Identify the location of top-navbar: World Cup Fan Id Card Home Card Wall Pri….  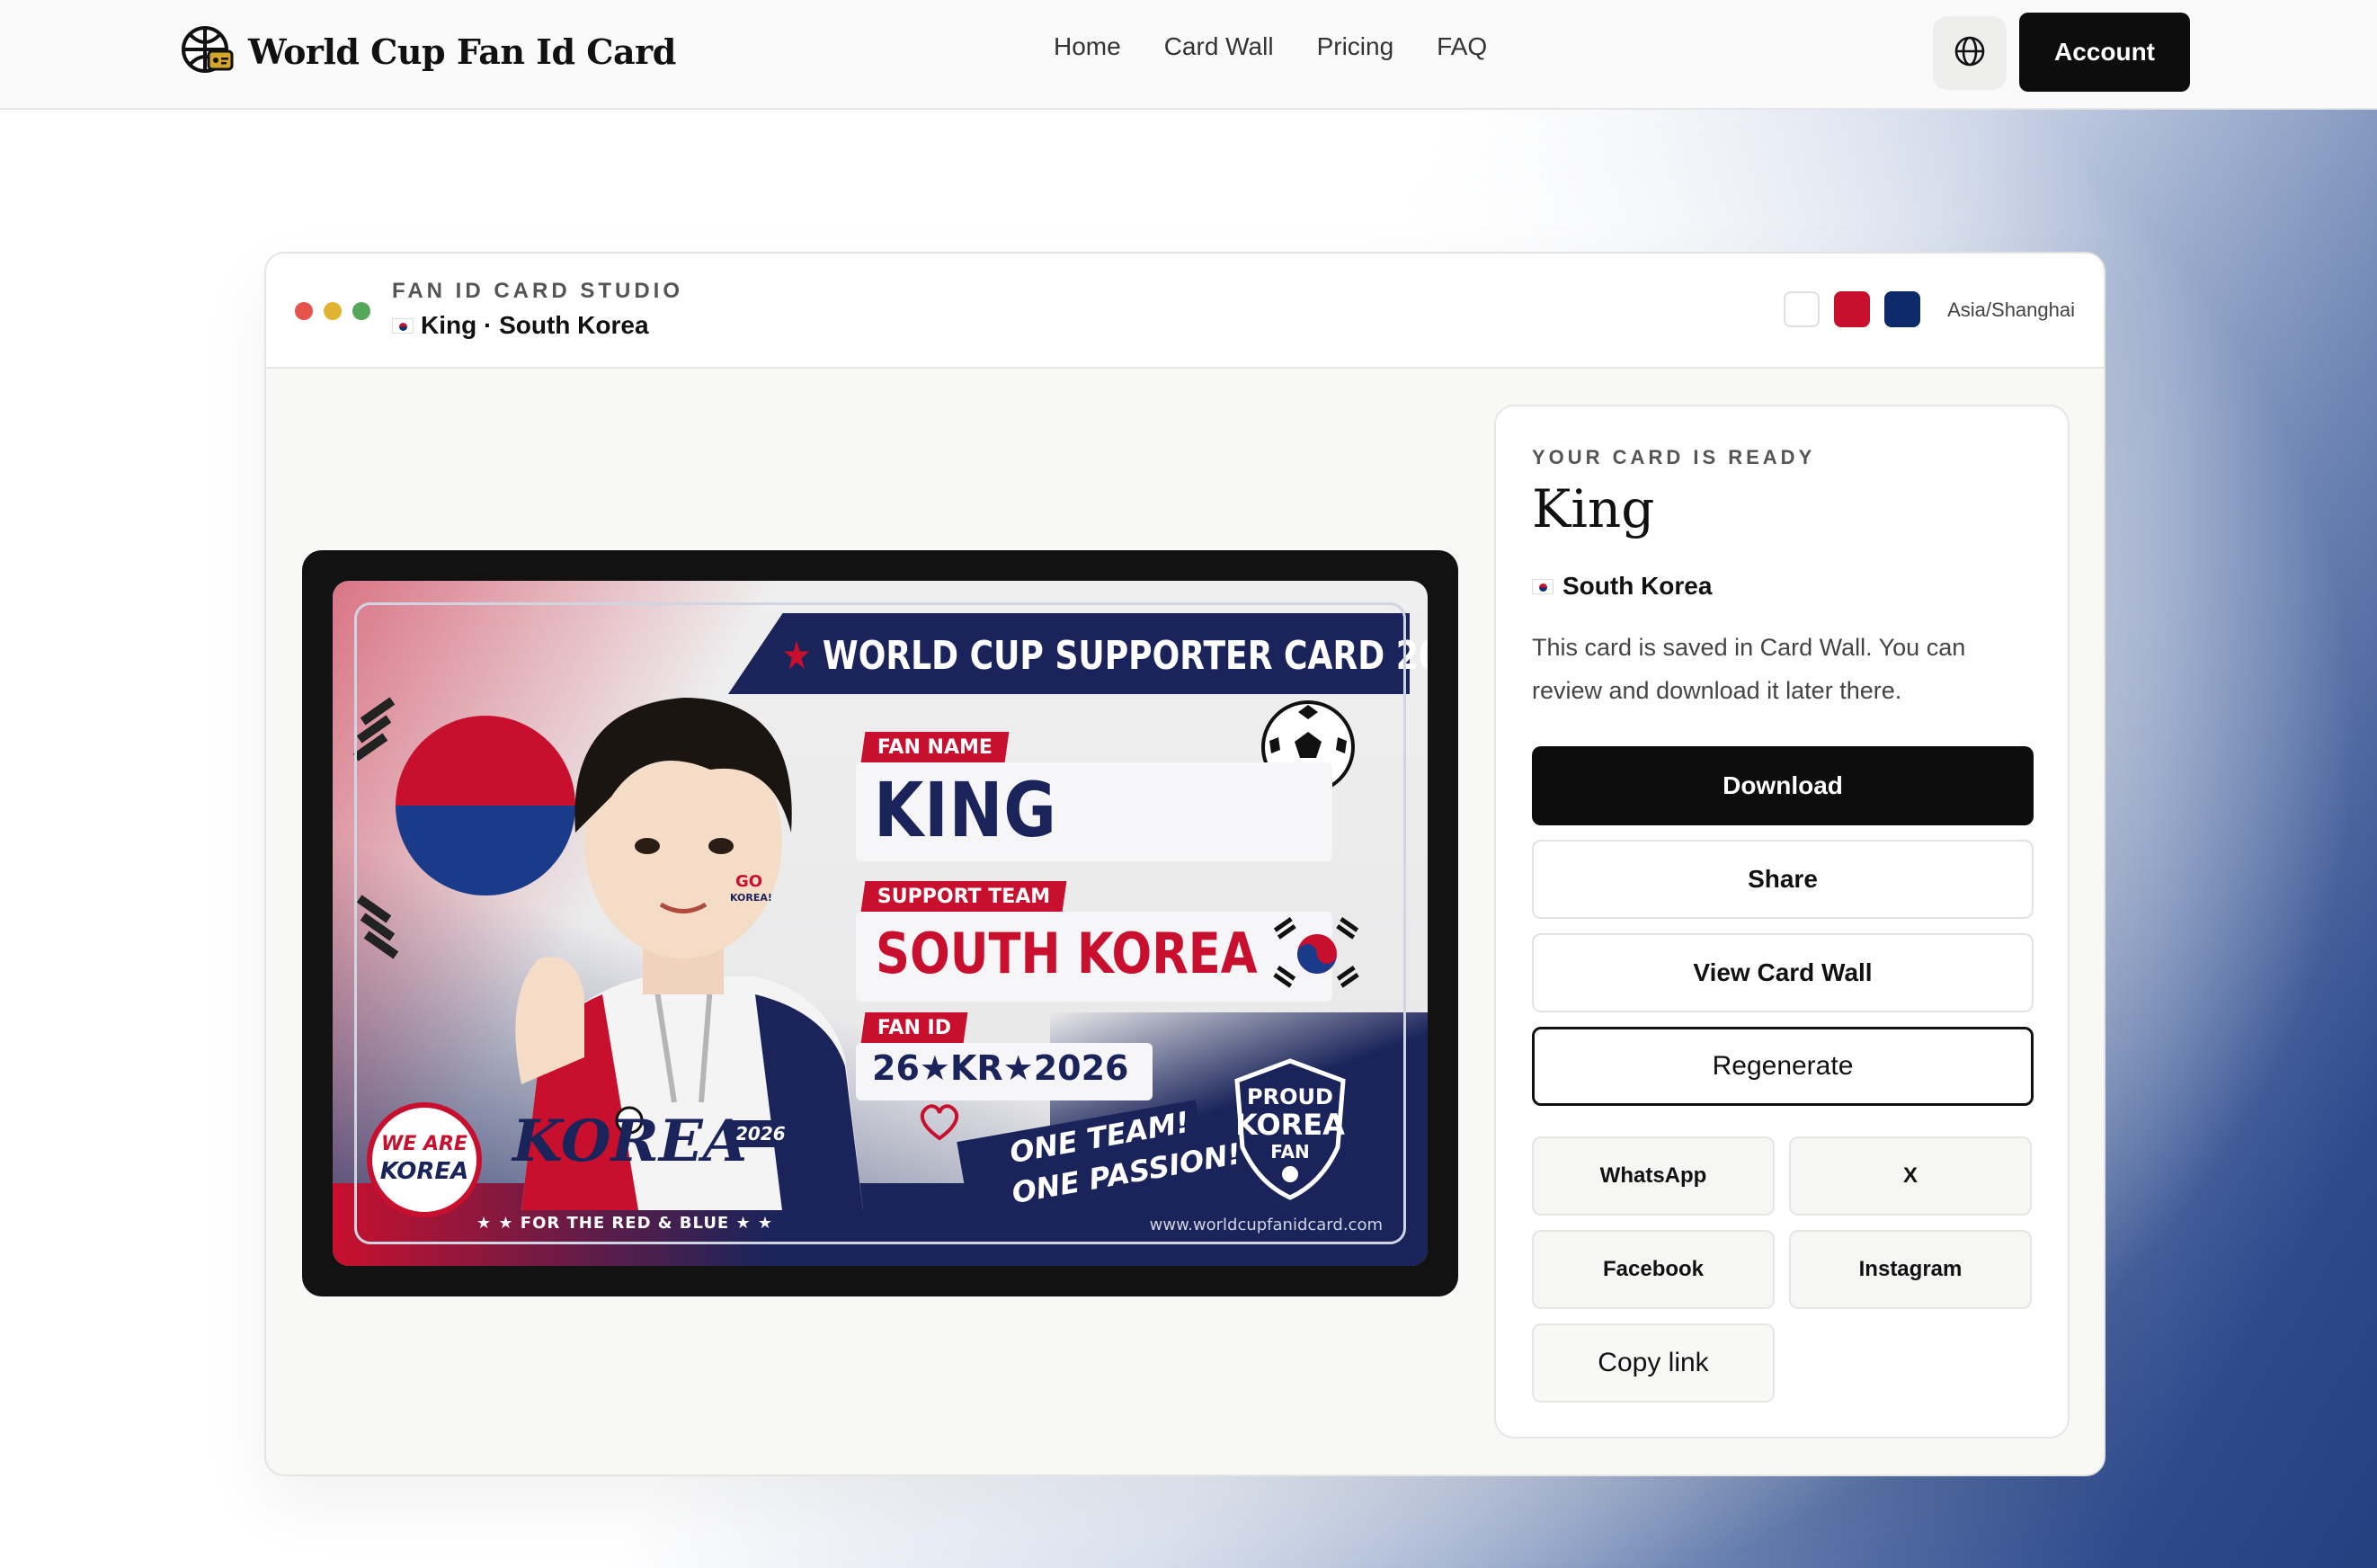
(1188, 55).